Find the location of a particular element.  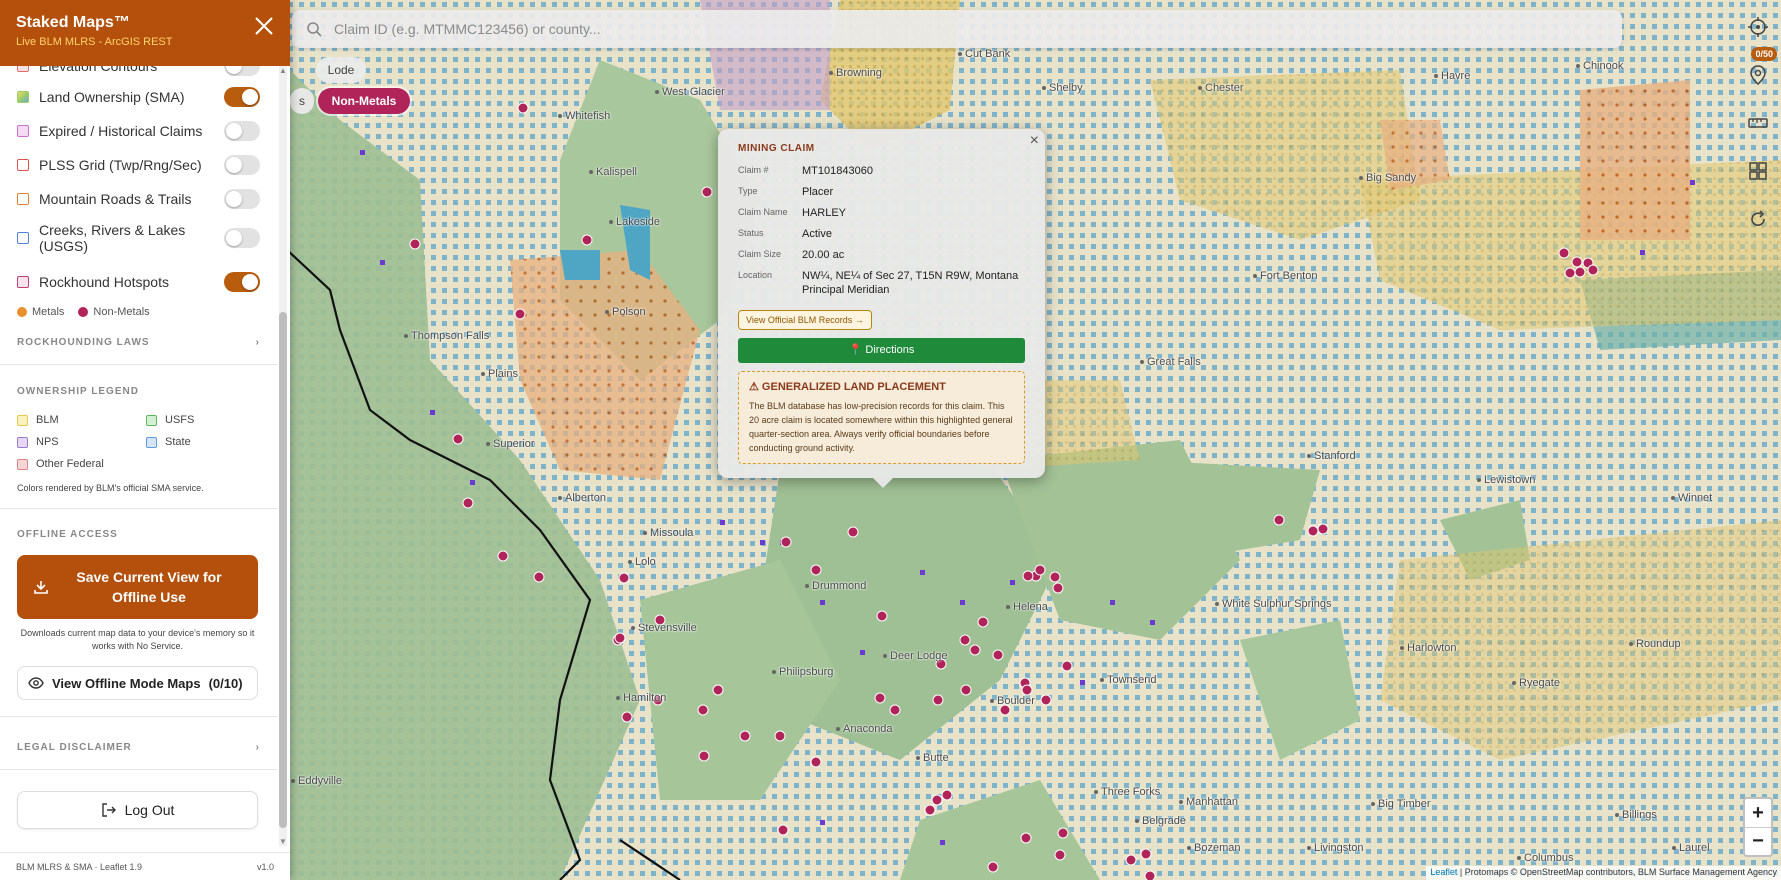

town-label: Drummond is located at coordinates (835, 586).